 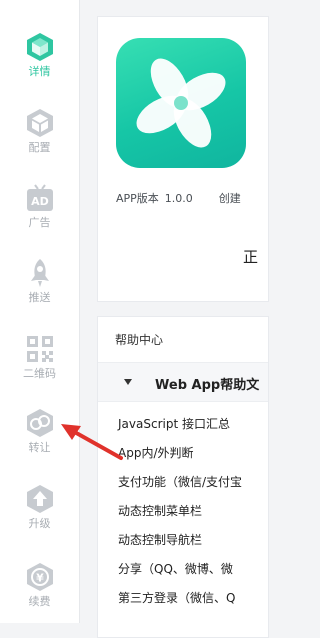 I want to click on renew-yen-icon: ¥, so click(x=39, y=577).